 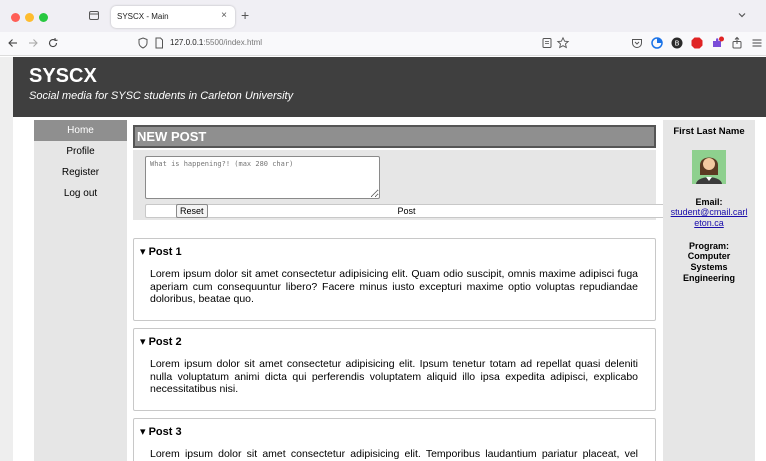 I want to click on post-textarea, so click(x=262, y=177).